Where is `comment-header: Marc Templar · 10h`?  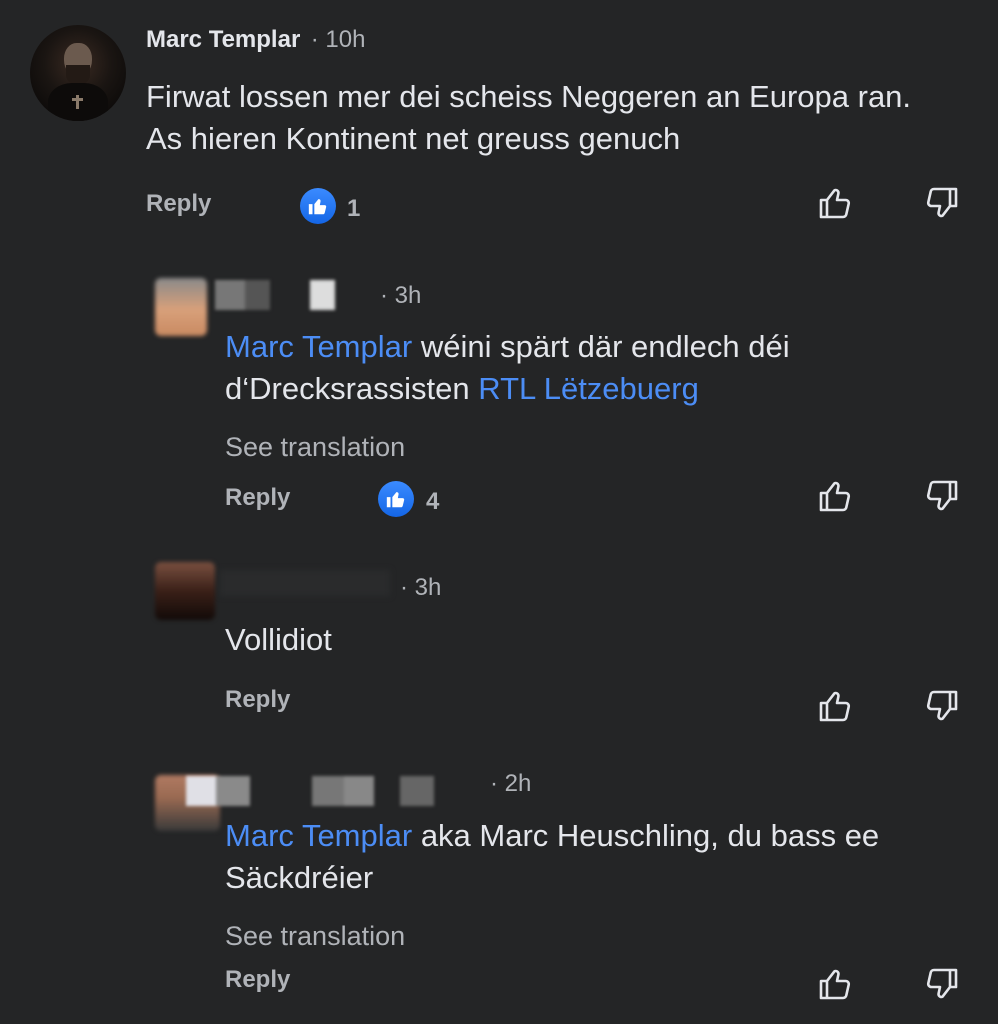
comment-header: Marc Templar · 10h is located at coordinates (255, 40).